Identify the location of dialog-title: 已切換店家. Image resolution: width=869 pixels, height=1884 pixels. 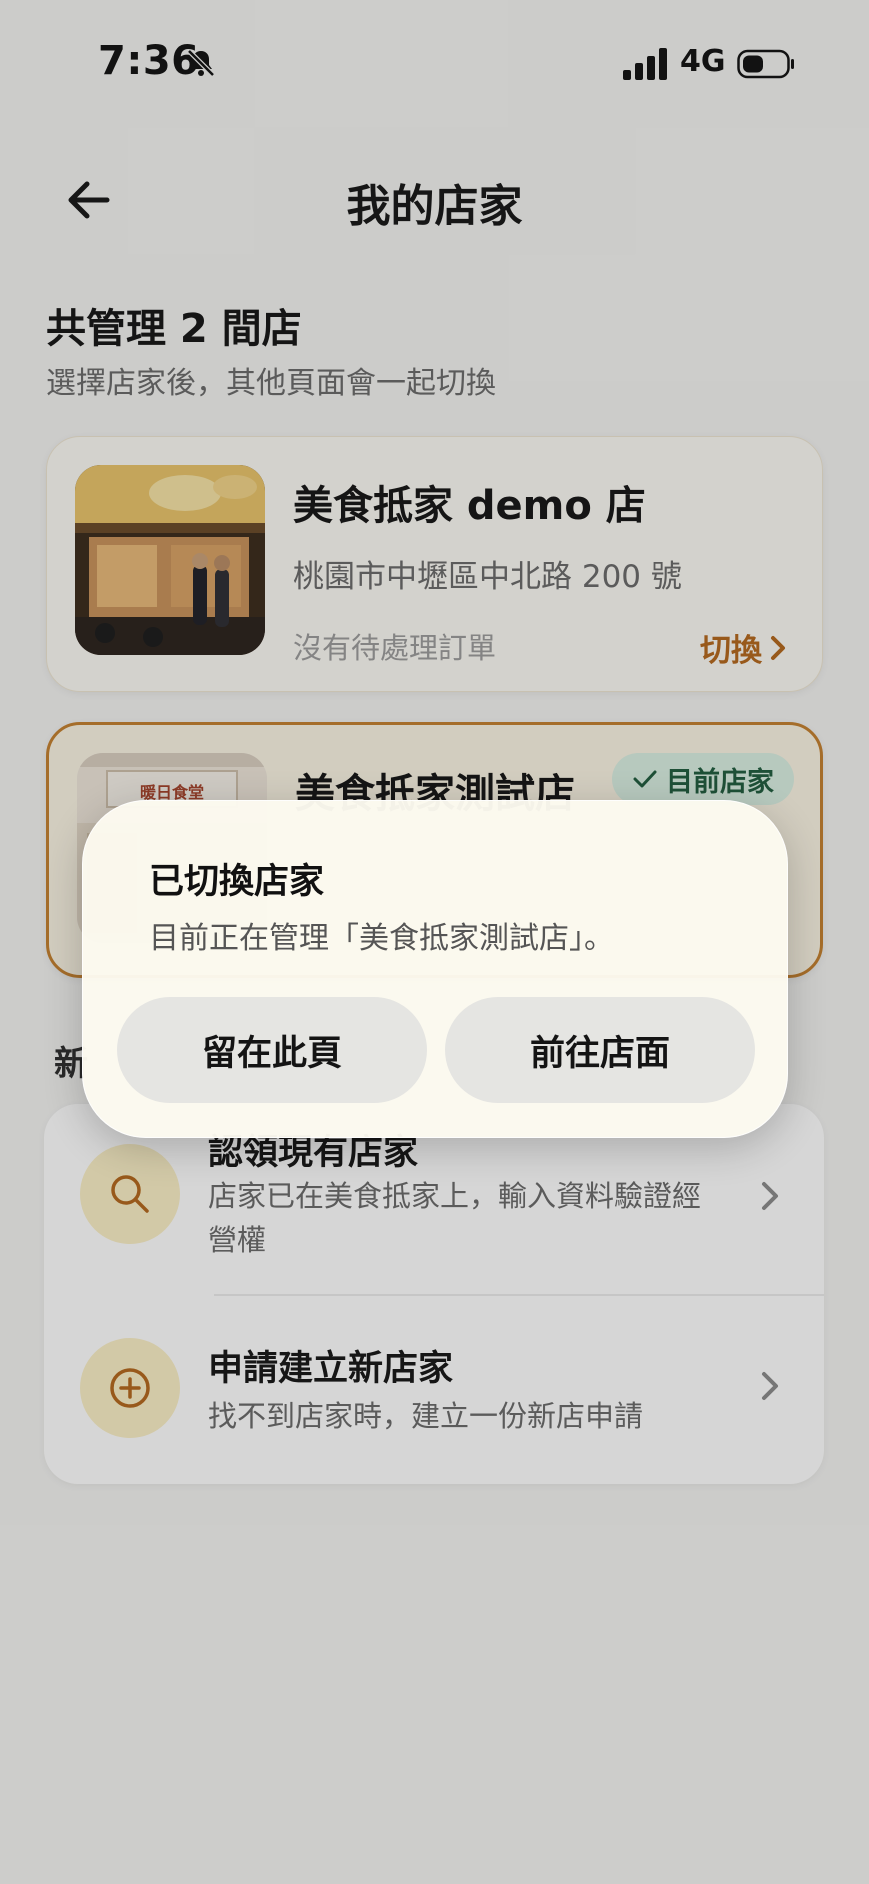
(237, 882).